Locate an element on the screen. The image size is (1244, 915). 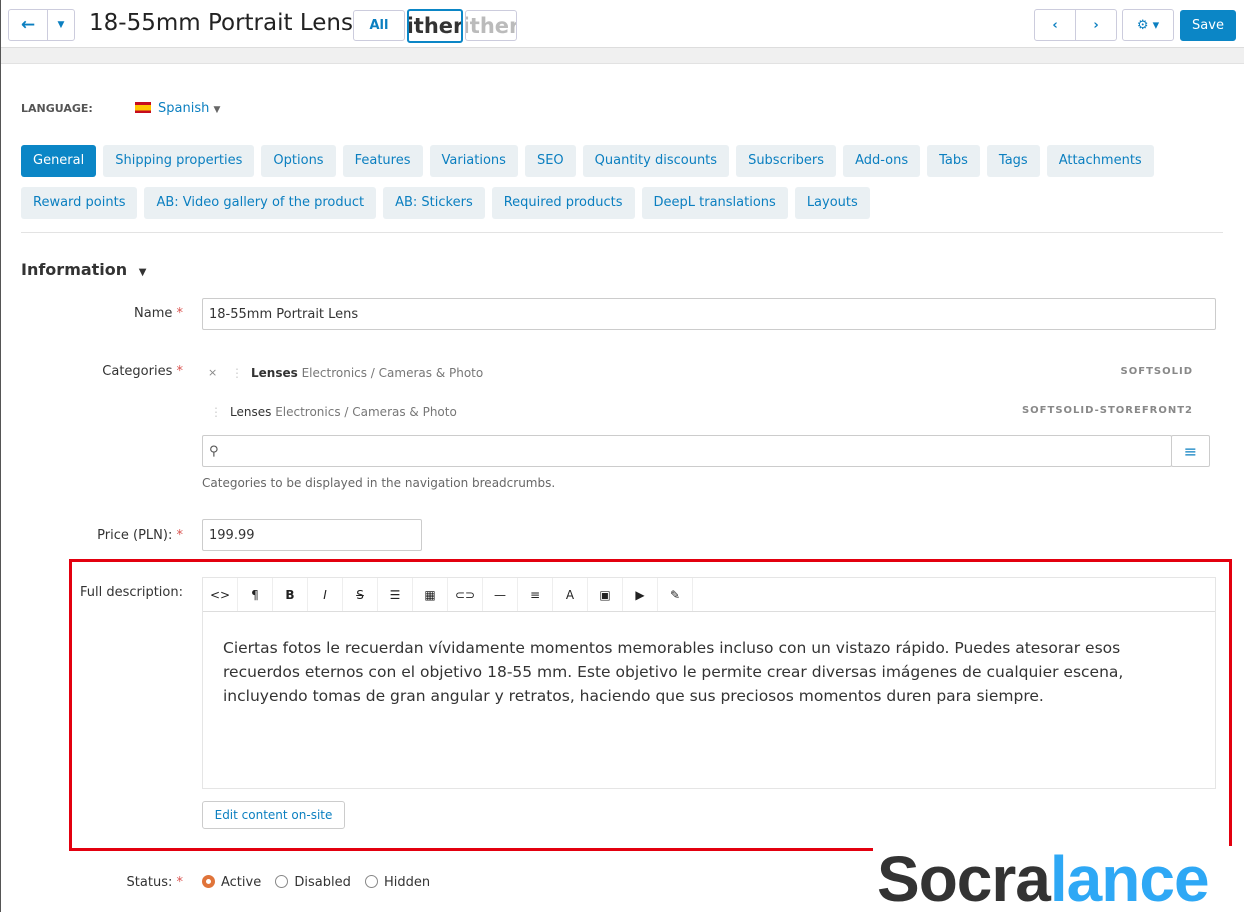
categories-label: Categories * is located at coordinates (142, 371).